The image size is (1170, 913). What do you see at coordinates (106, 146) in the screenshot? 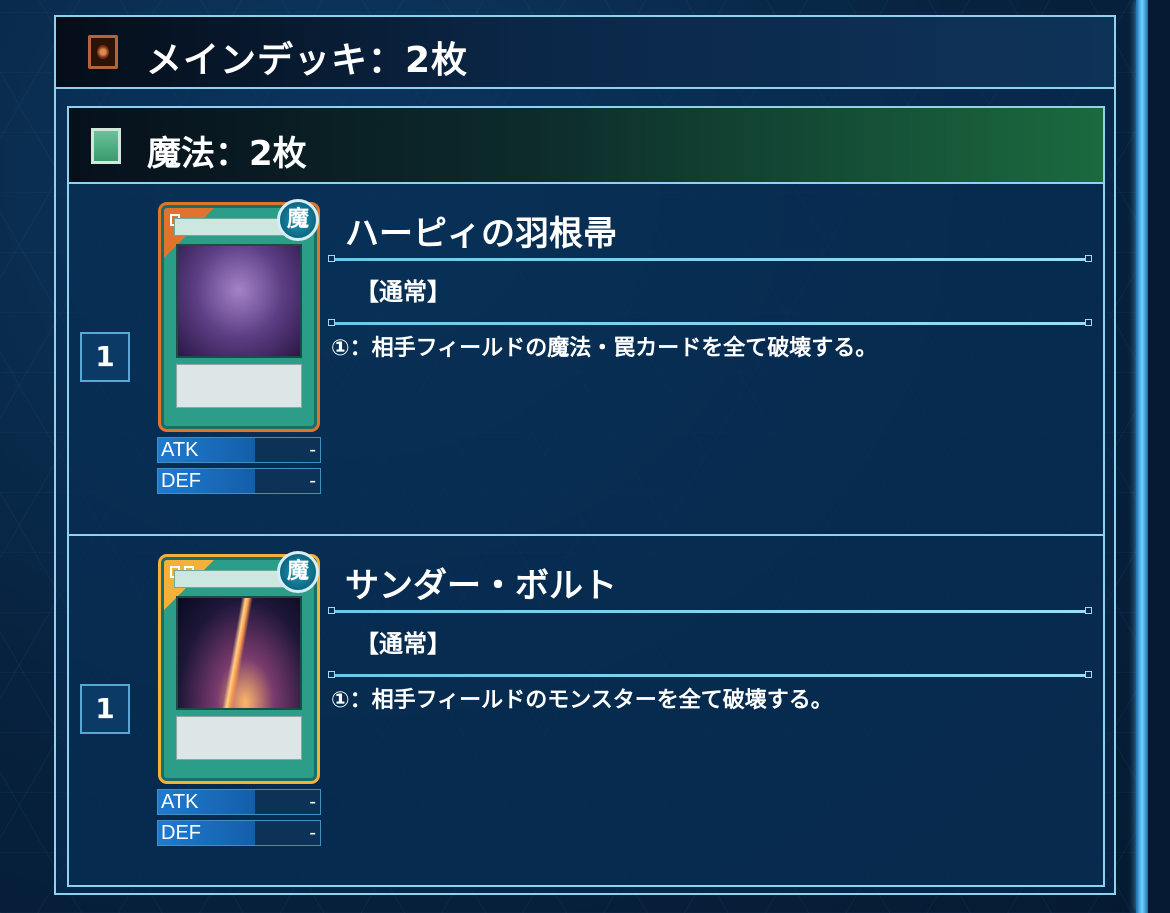
I see `spell-square-icon` at bounding box center [106, 146].